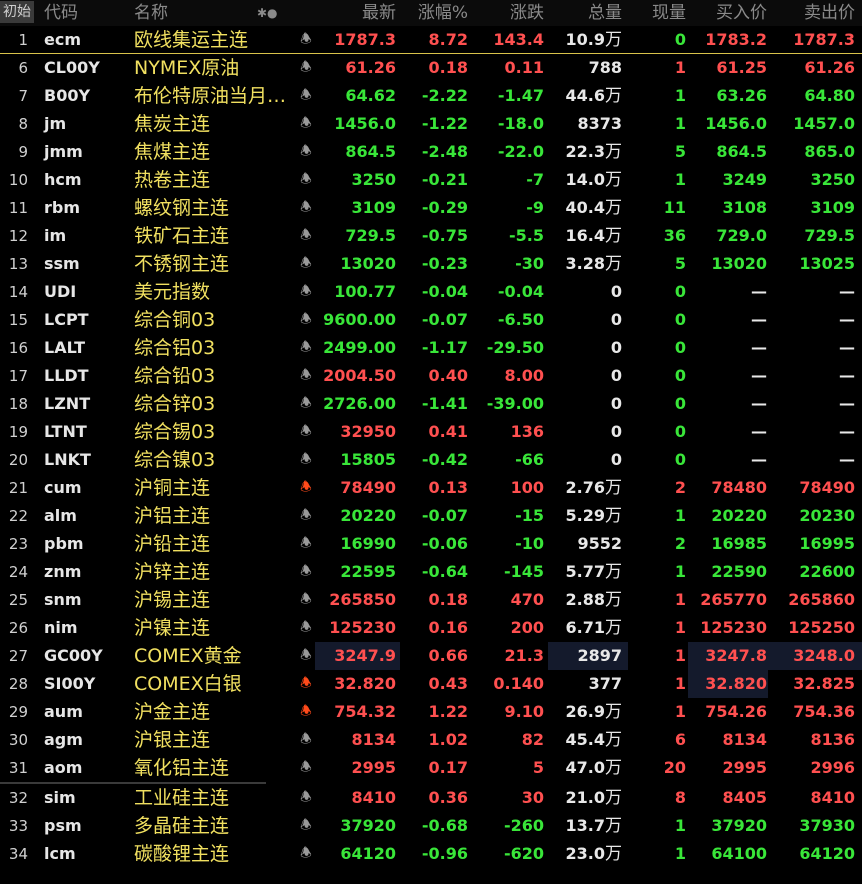 The height and width of the screenshot is (884, 862). Describe the element at coordinates (431, 376) in the screenshot. I see `table-row: 17 LLDT 综合铅03 🕭 2004.50 0.40 8.00 0 0 — —` at that location.